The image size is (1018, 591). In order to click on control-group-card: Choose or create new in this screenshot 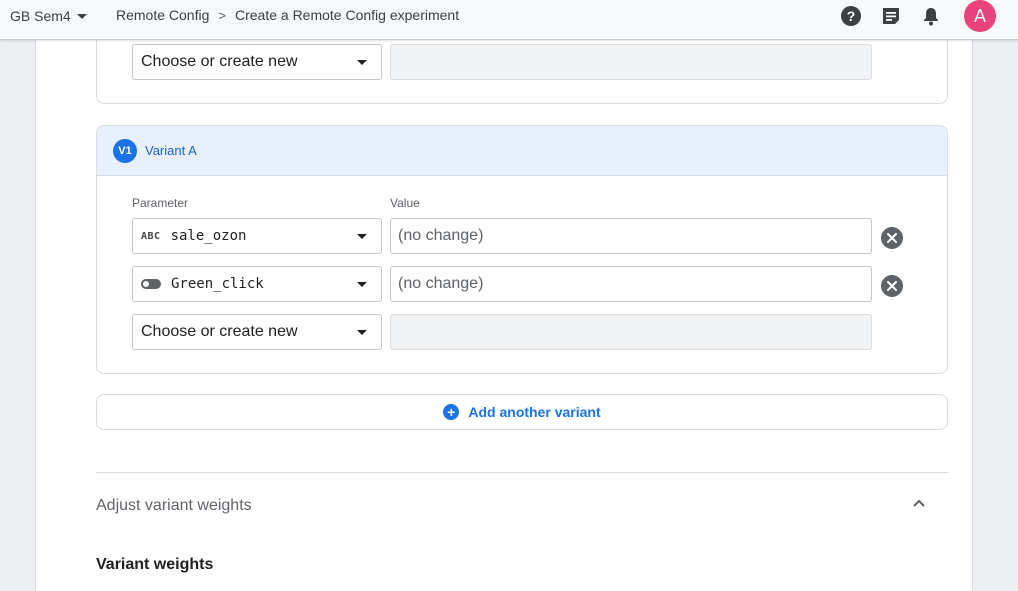, I will do `click(522, 67)`.